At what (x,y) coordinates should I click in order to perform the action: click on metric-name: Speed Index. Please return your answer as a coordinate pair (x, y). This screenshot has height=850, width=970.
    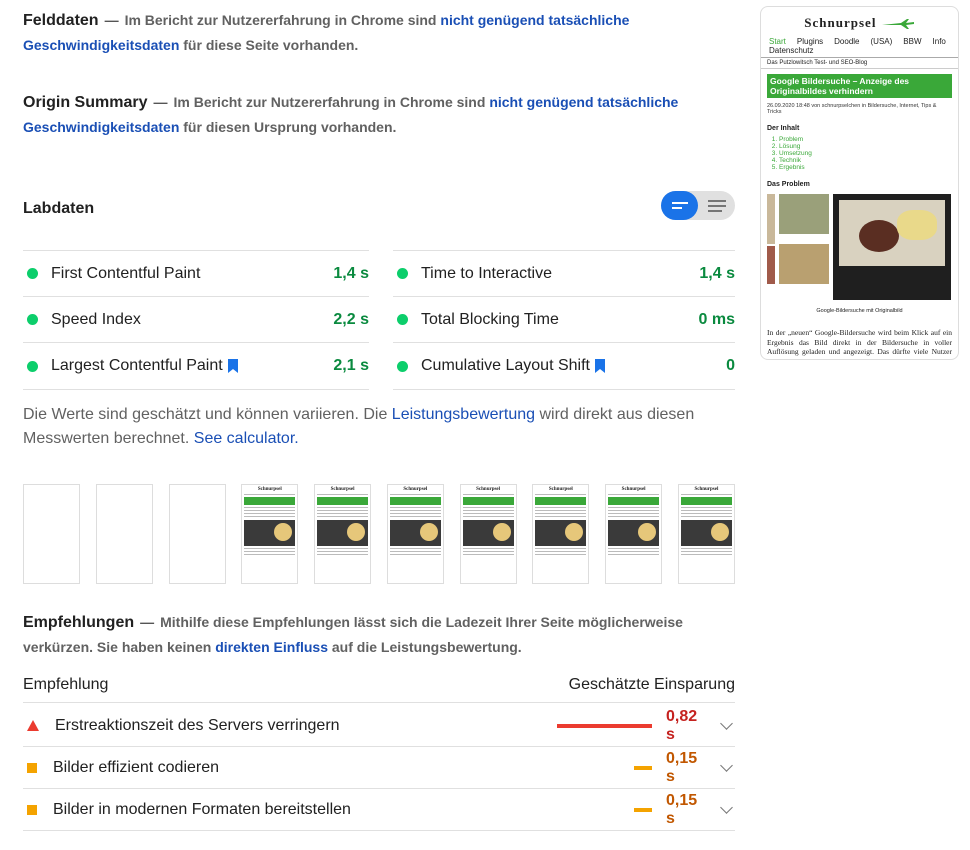
    Looking at the image, I should click on (192, 320).